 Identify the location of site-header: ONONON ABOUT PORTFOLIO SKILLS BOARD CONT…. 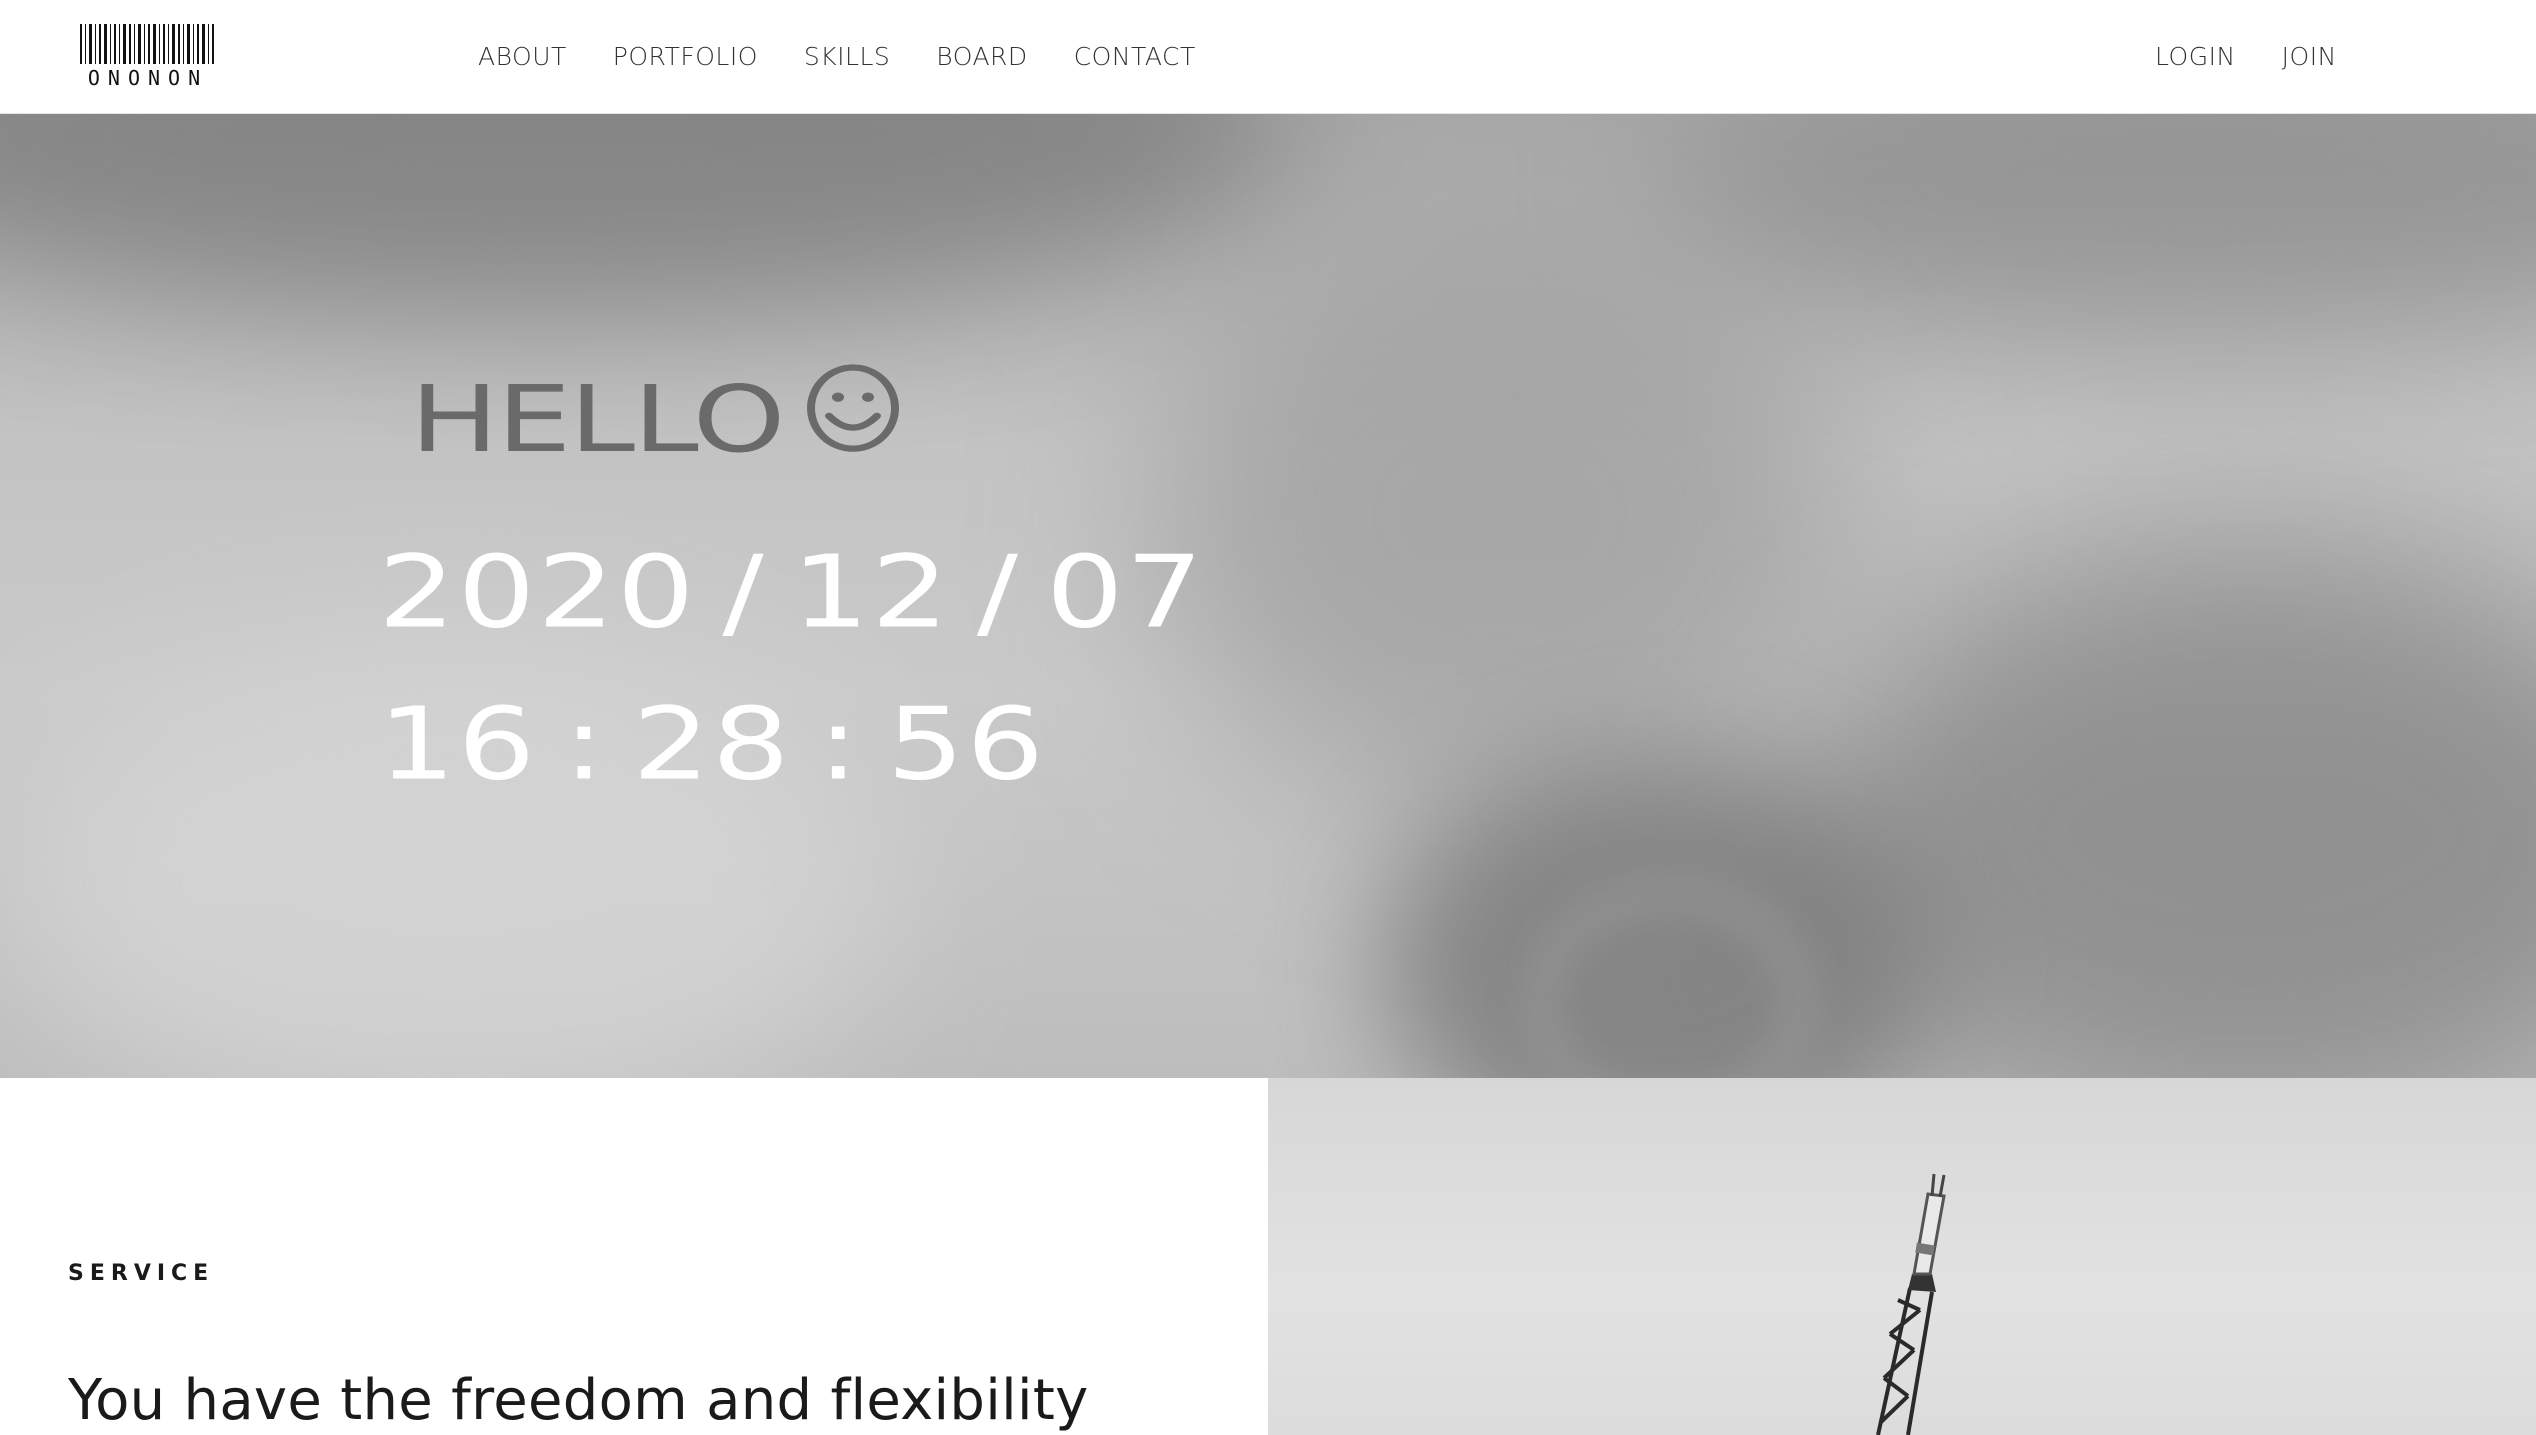
(1268, 57).